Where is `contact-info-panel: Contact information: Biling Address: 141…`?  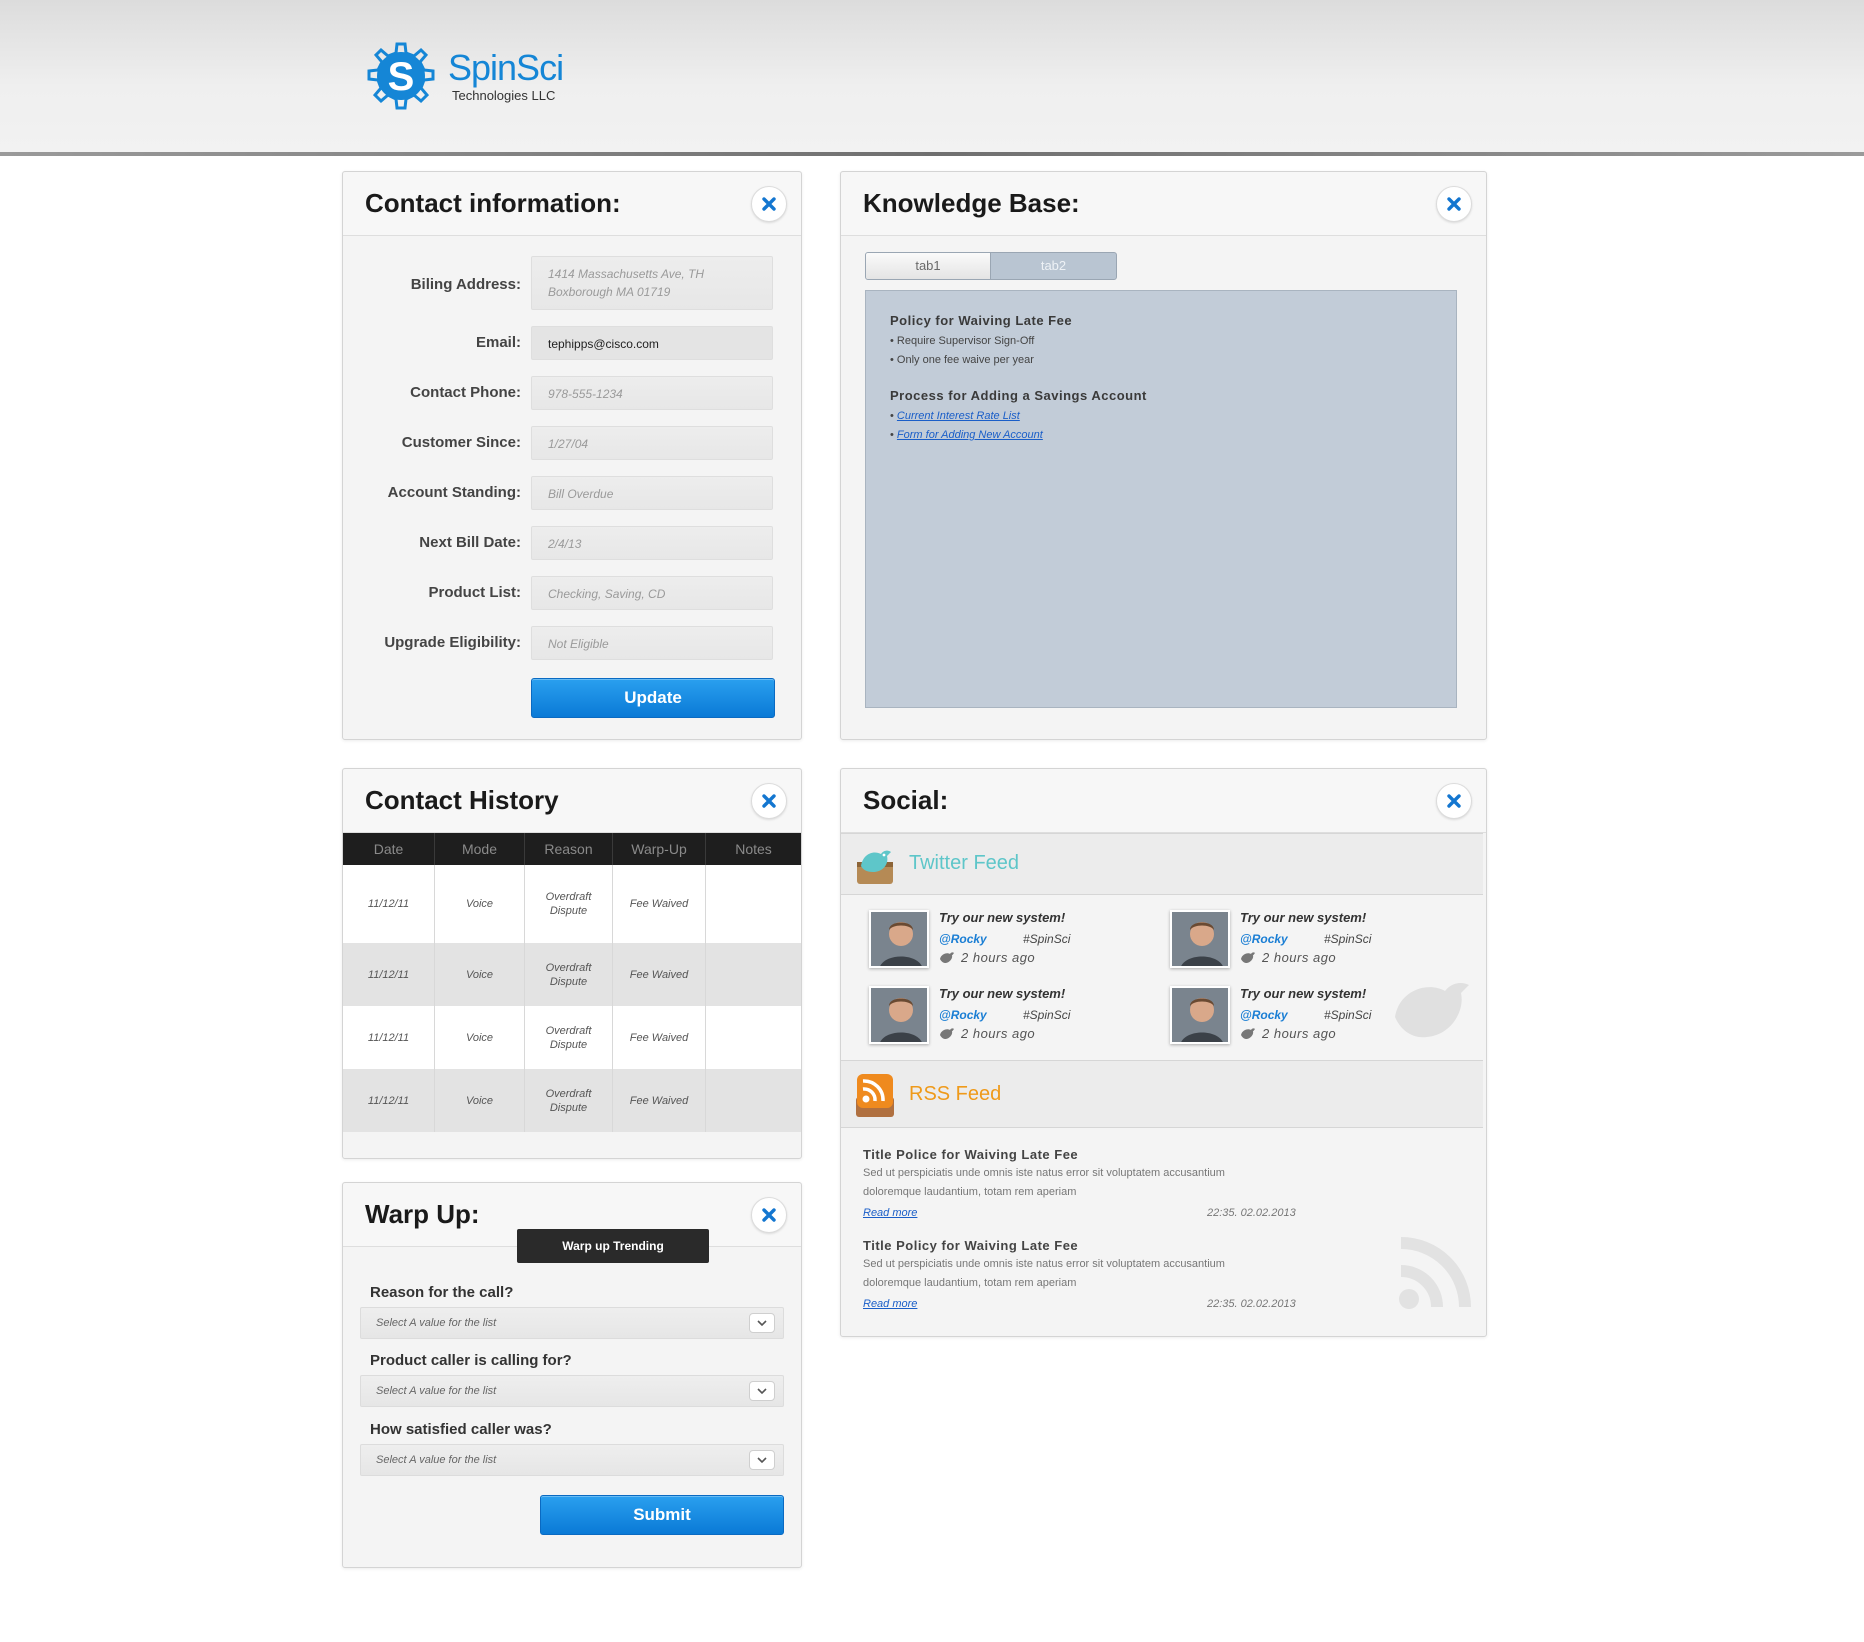
contact-info-panel: Contact information: Biling Address: 141… is located at coordinates (572, 455).